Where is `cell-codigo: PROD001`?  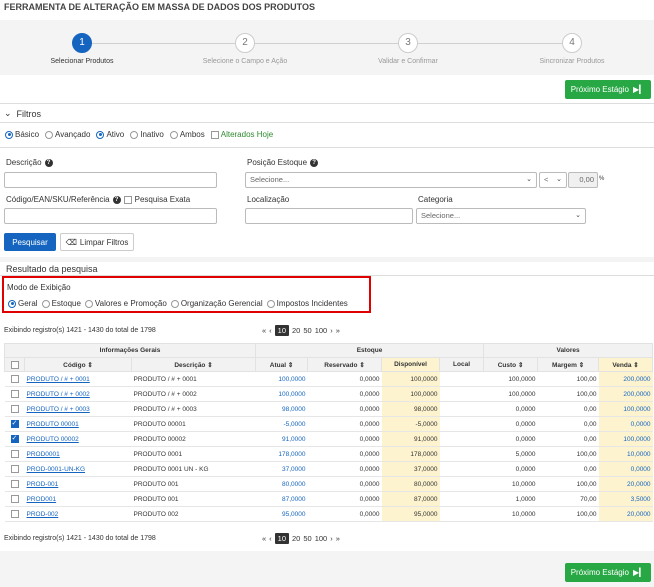
cell-codigo: PROD001 is located at coordinates (78, 499).